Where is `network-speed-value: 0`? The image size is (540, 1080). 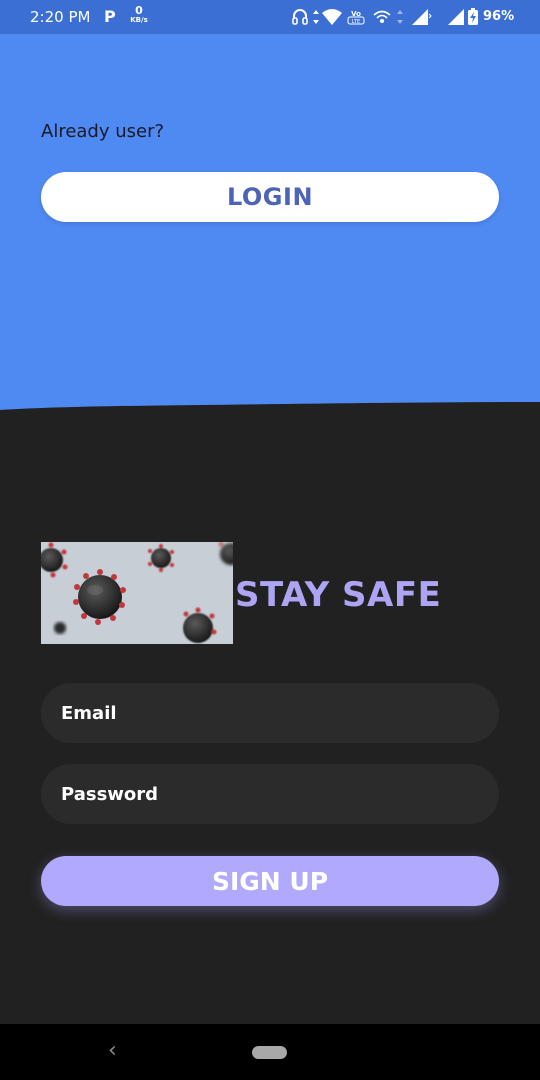 network-speed-value: 0 is located at coordinates (139, 10).